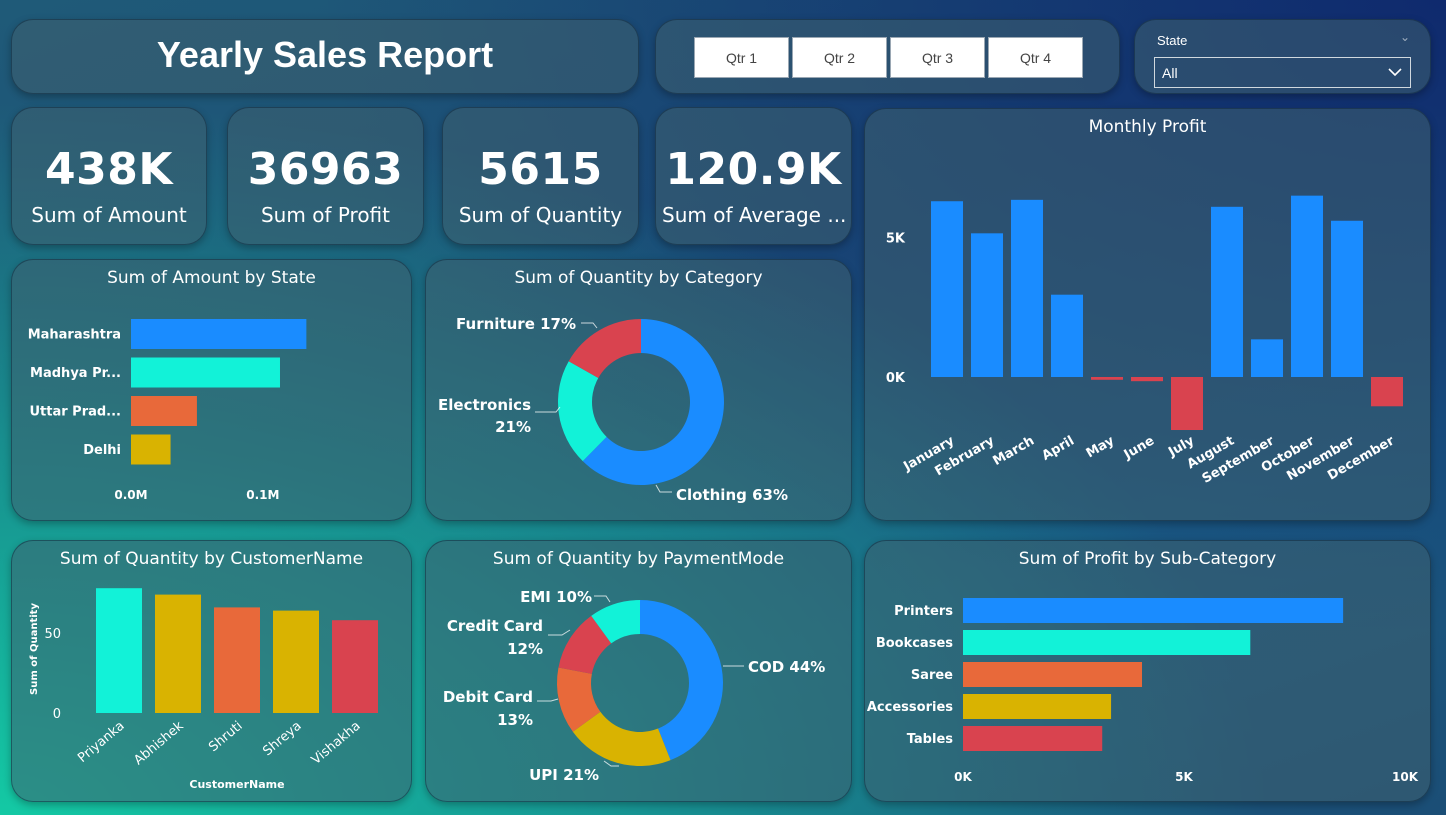  I want to click on category-label: Abhishek, so click(159, 743).